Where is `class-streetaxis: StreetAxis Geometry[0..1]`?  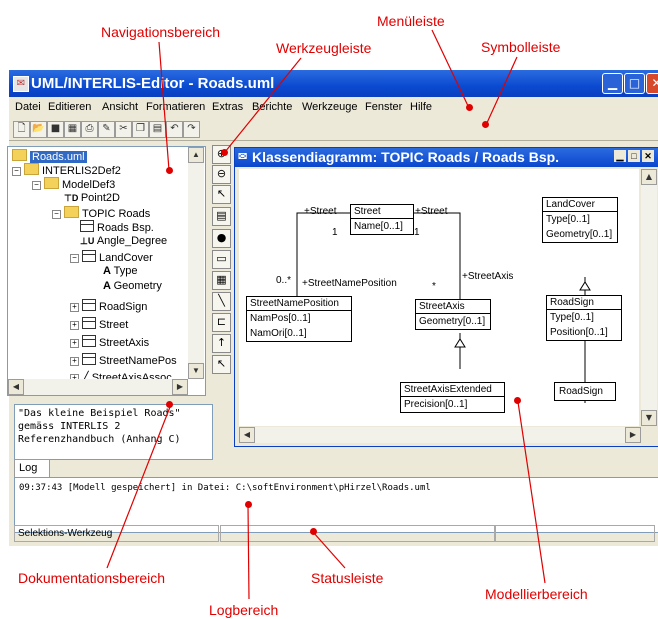 class-streetaxis: StreetAxis Geometry[0..1] is located at coordinates (453, 314).